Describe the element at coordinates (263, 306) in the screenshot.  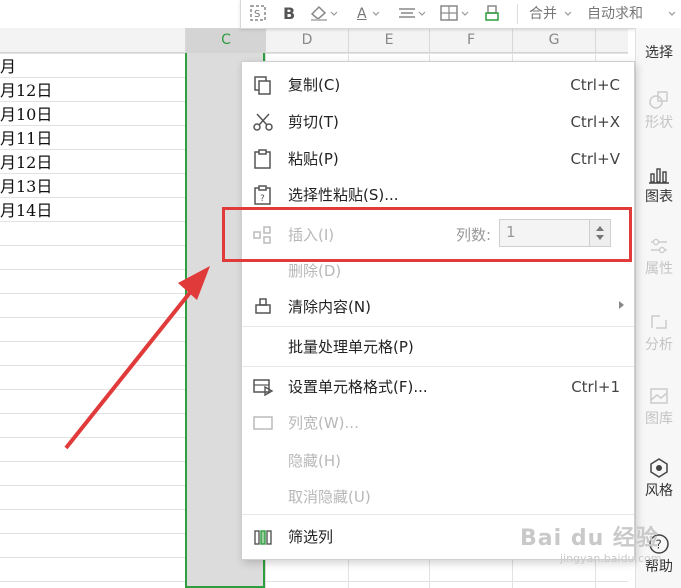
I see `eraser-icon` at that location.